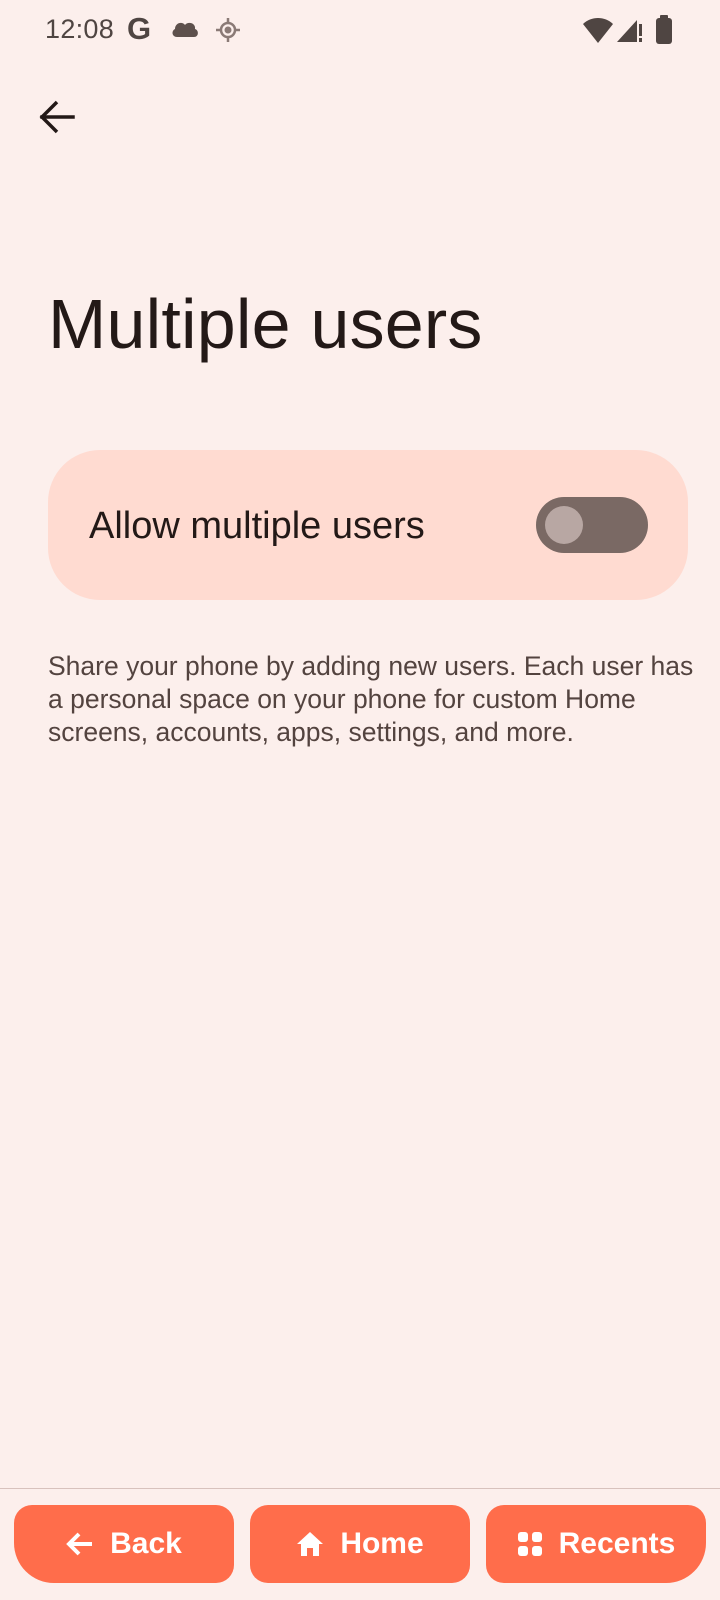 The height and width of the screenshot is (1600, 720). I want to click on bottom-nav-bar: Back Home Recents, so click(360, 1544).